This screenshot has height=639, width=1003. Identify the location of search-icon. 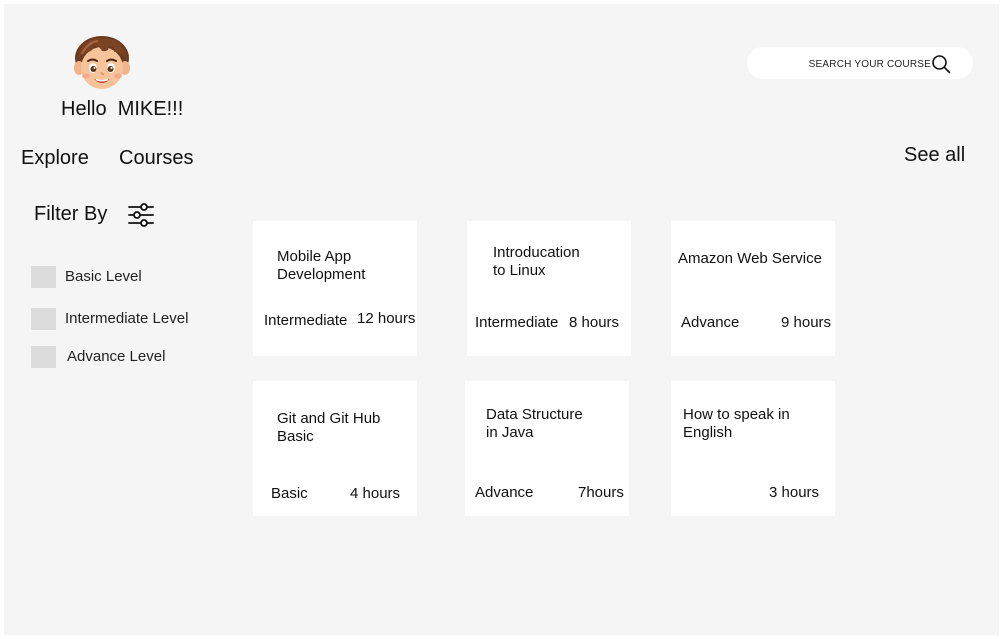
(941, 64).